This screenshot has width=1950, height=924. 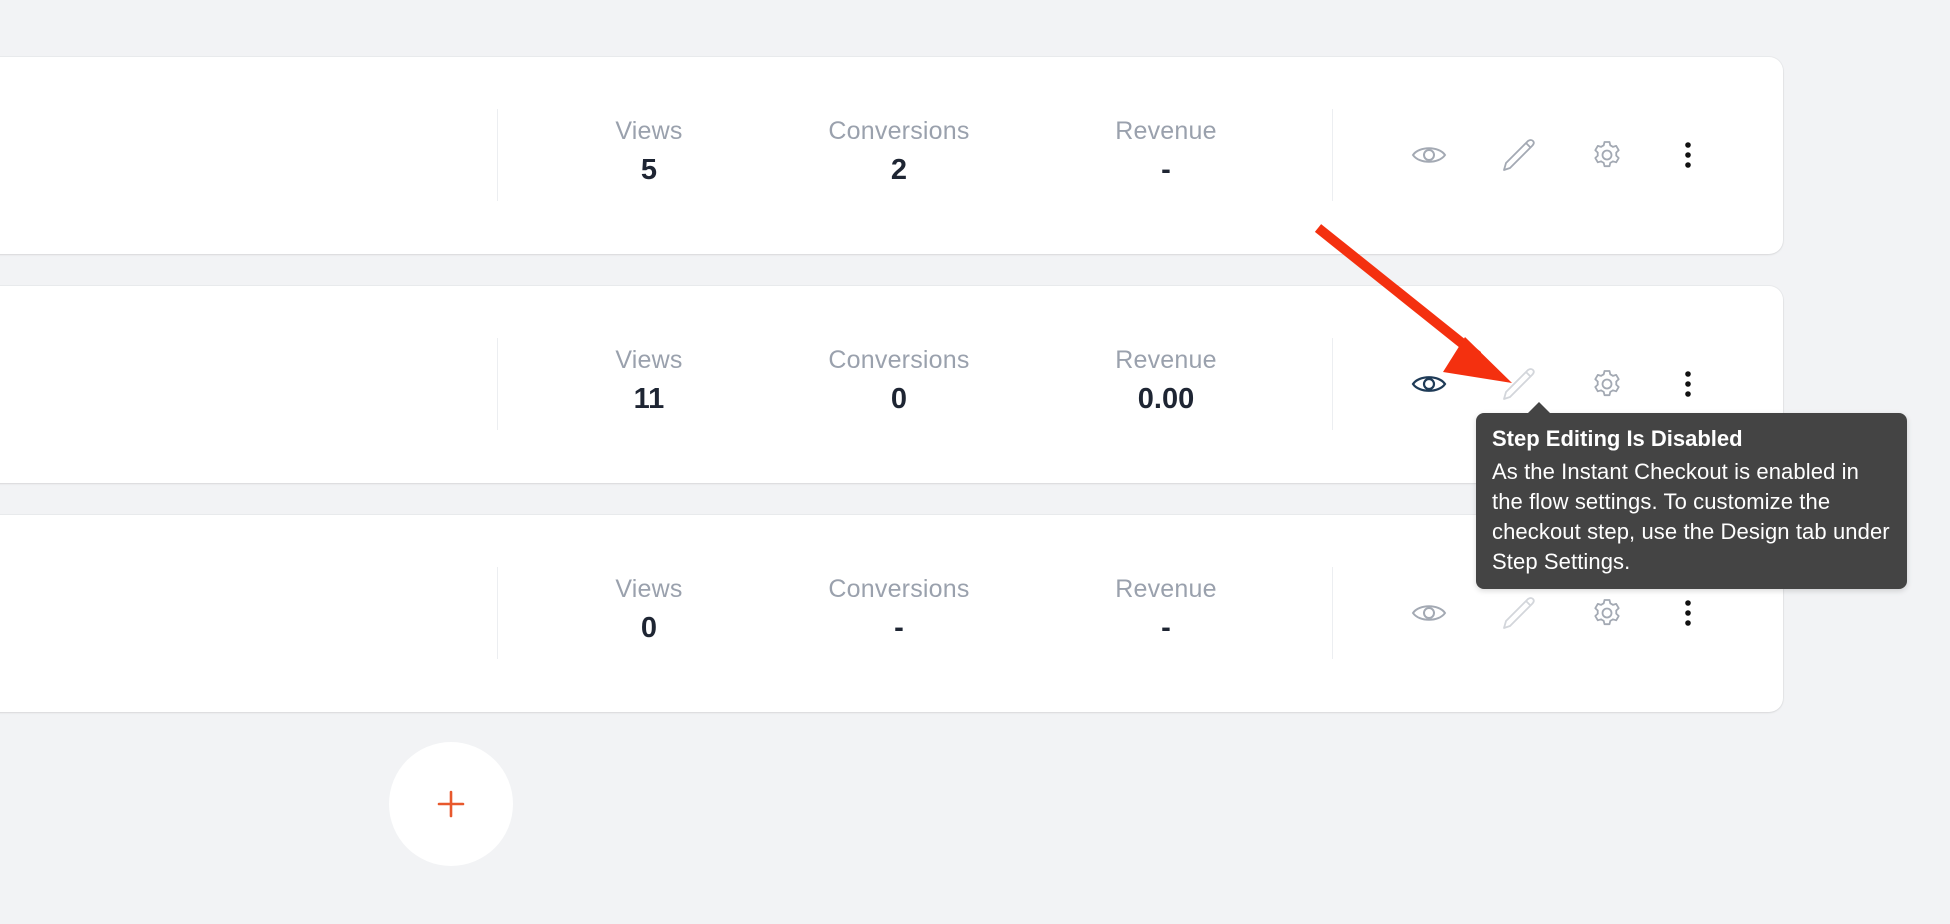 I want to click on metric-value: 5, so click(x=649, y=170).